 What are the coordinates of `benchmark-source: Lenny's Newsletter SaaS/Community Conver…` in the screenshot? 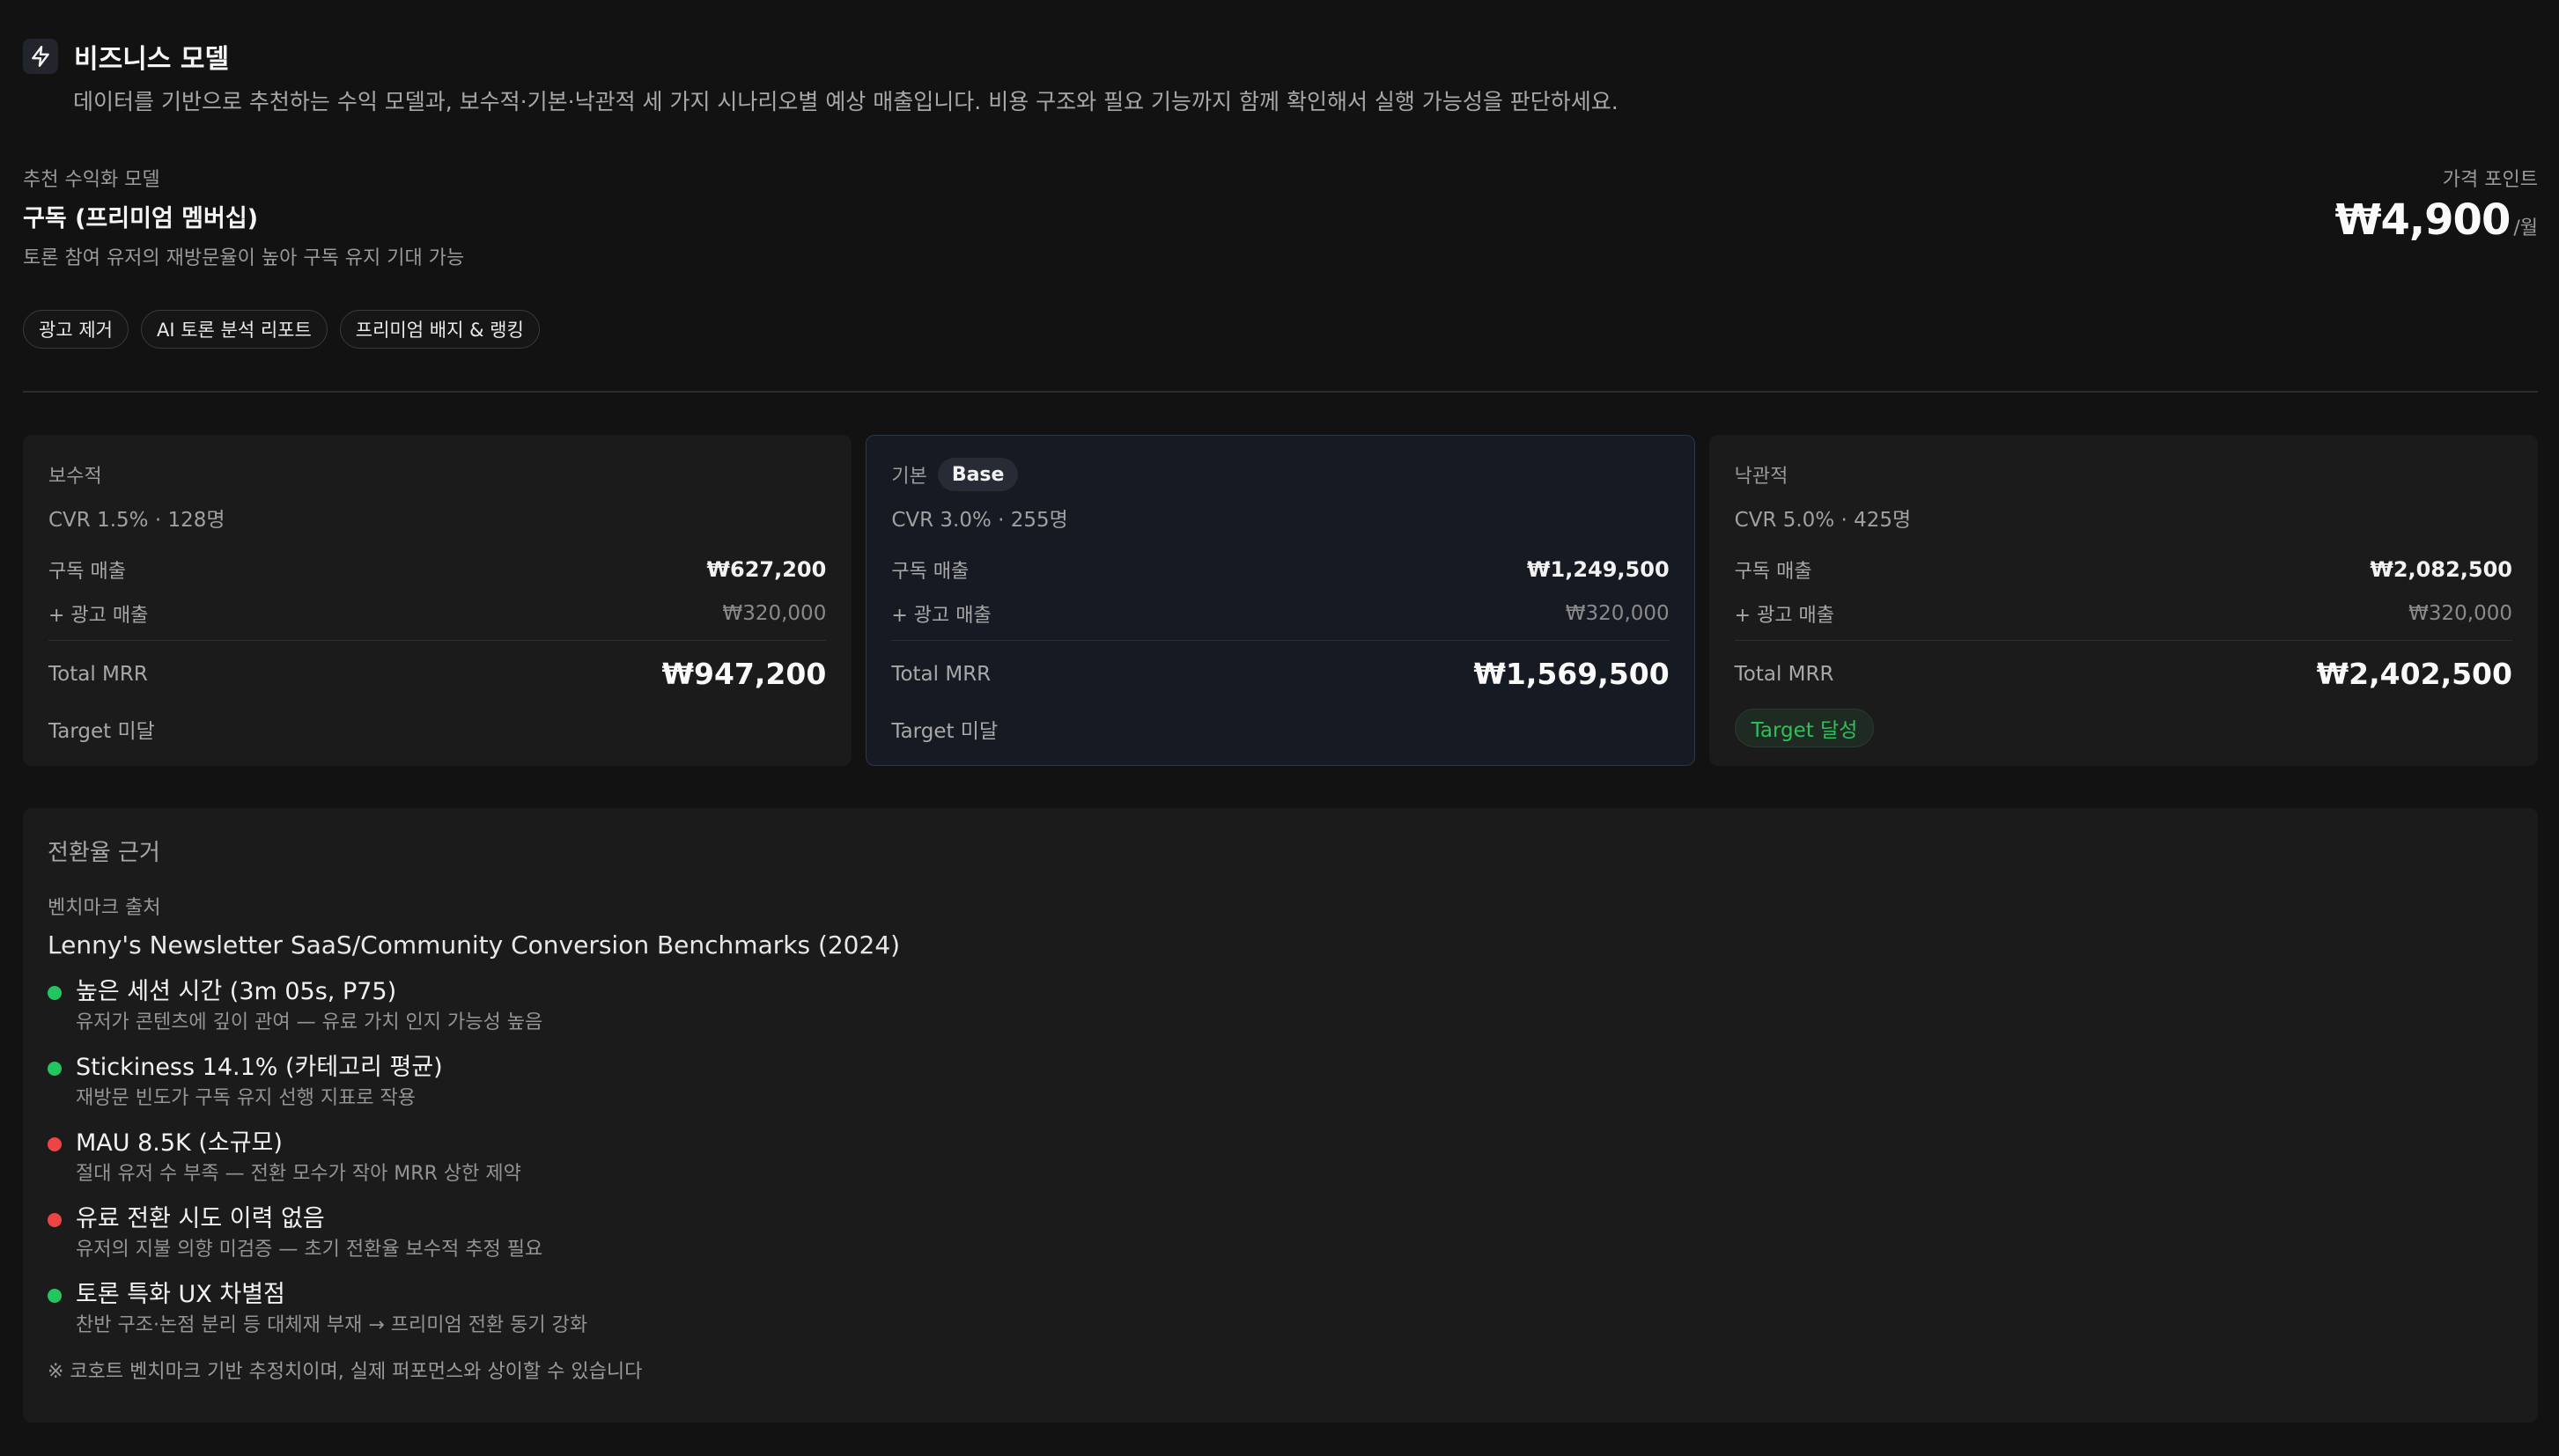 It's located at (474, 945).